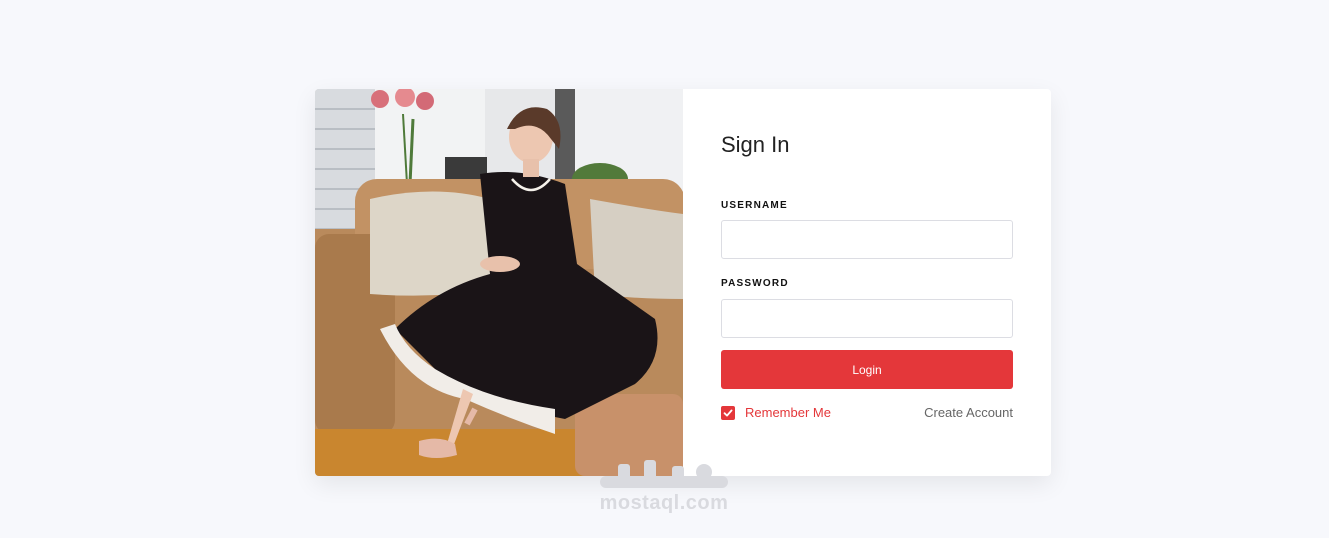  I want to click on mostaql-logo-icon, so click(664, 474).